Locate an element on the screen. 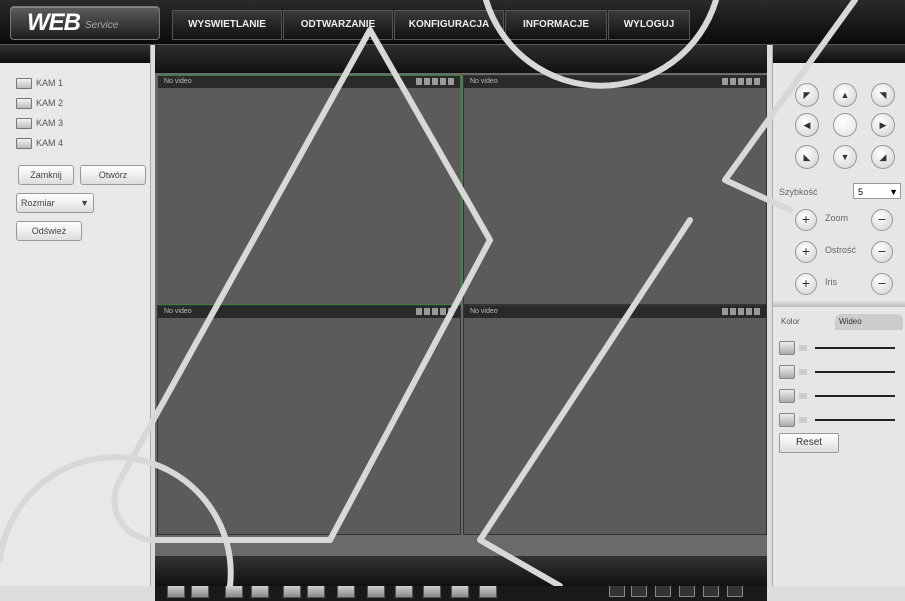 This screenshot has height=601, width=905. camera-item-4: KAM 4 is located at coordinates (39, 143).